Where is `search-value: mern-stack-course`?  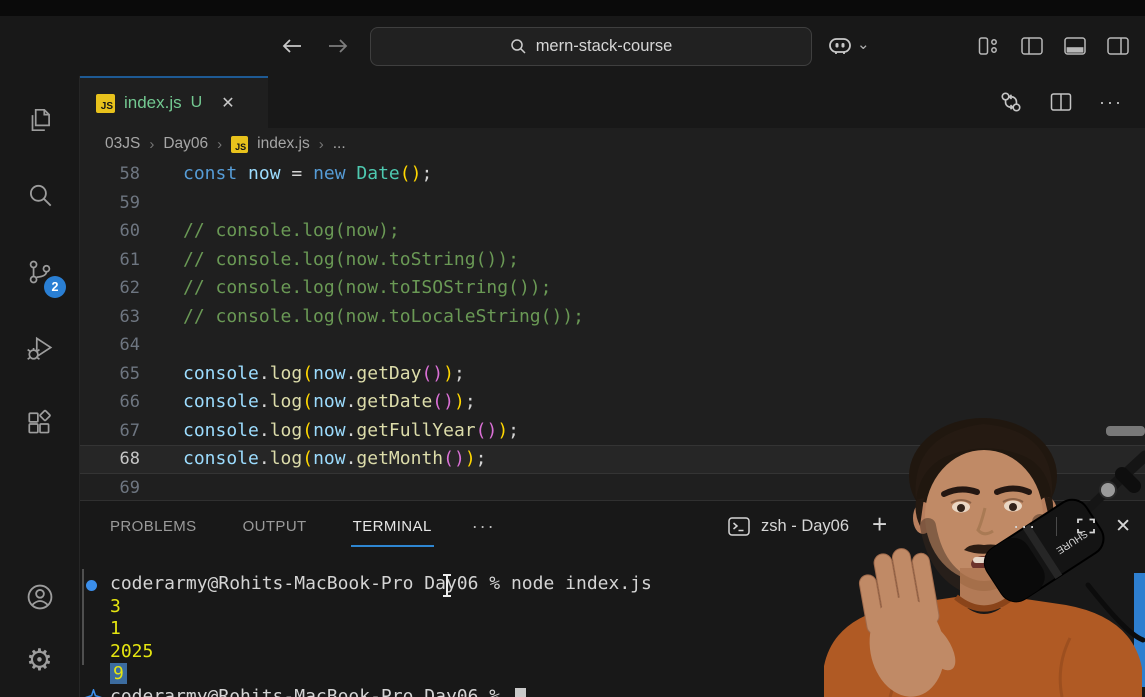 search-value: mern-stack-course is located at coordinates (604, 45).